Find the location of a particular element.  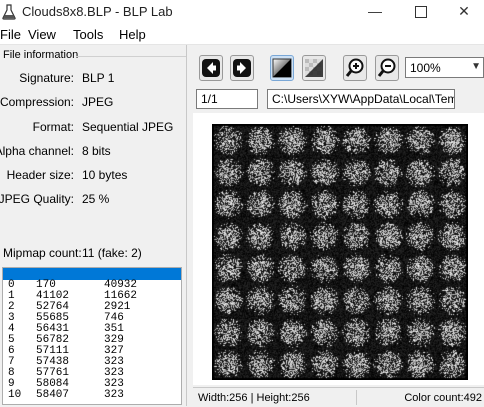

list-item: 2 52764 2921 is located at coordinates (92, 307).